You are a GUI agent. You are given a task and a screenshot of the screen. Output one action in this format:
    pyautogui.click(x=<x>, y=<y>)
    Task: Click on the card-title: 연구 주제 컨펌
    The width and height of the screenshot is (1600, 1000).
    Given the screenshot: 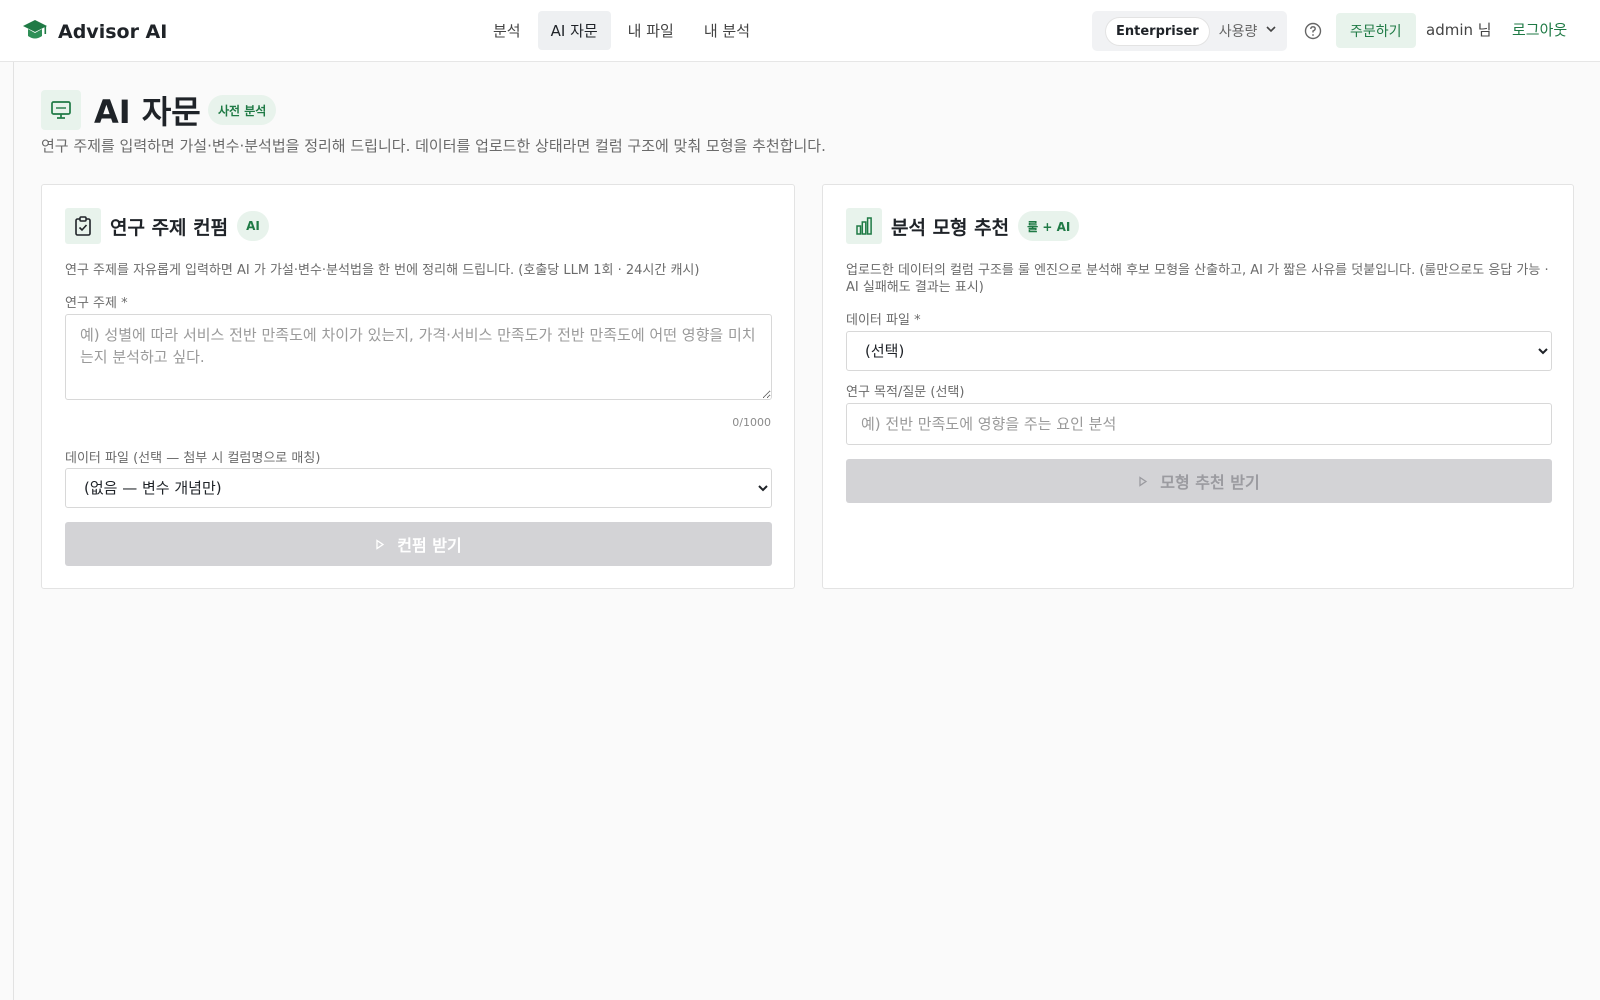 What is the action you would take?
    pyautogui.click(x=169, y=227)
    